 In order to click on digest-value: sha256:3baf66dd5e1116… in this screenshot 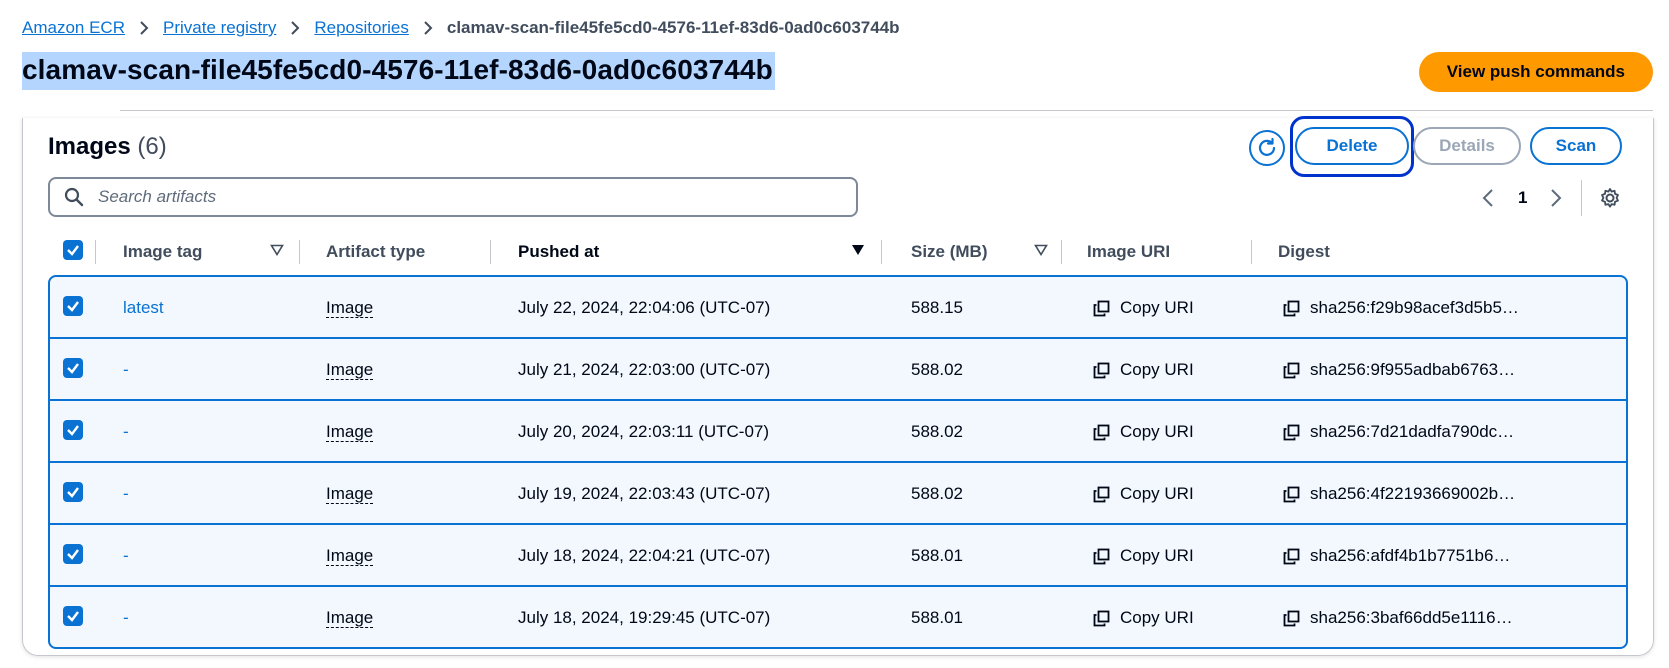, I will do `click(1411, 617)`.